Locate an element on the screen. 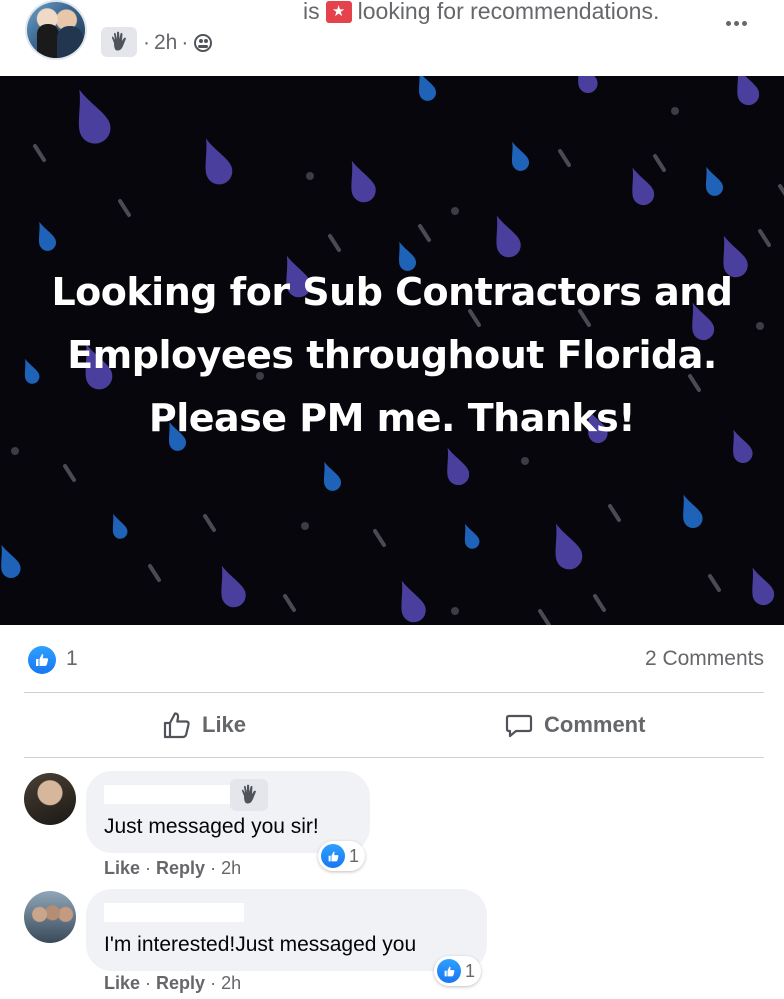  like-button: Like is located at coordinates (204, 725).